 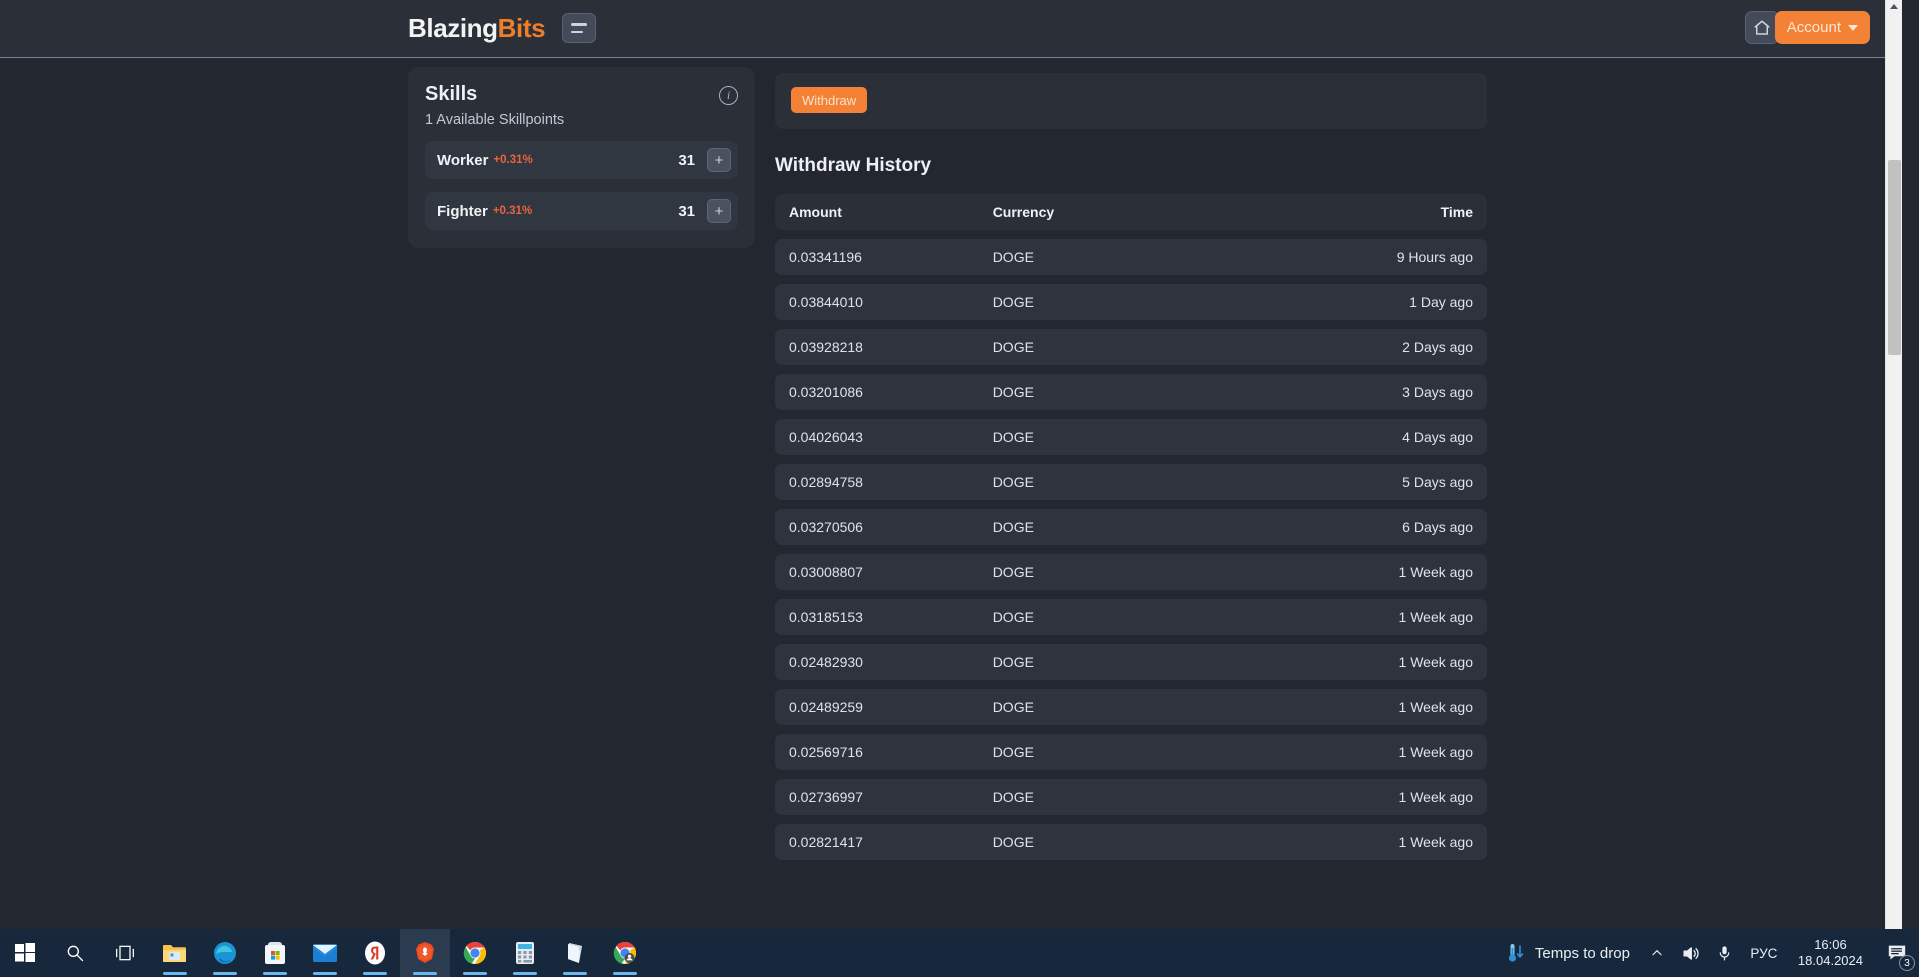 I want to click on yandex-browser-icon, so click(x=375, y=953).